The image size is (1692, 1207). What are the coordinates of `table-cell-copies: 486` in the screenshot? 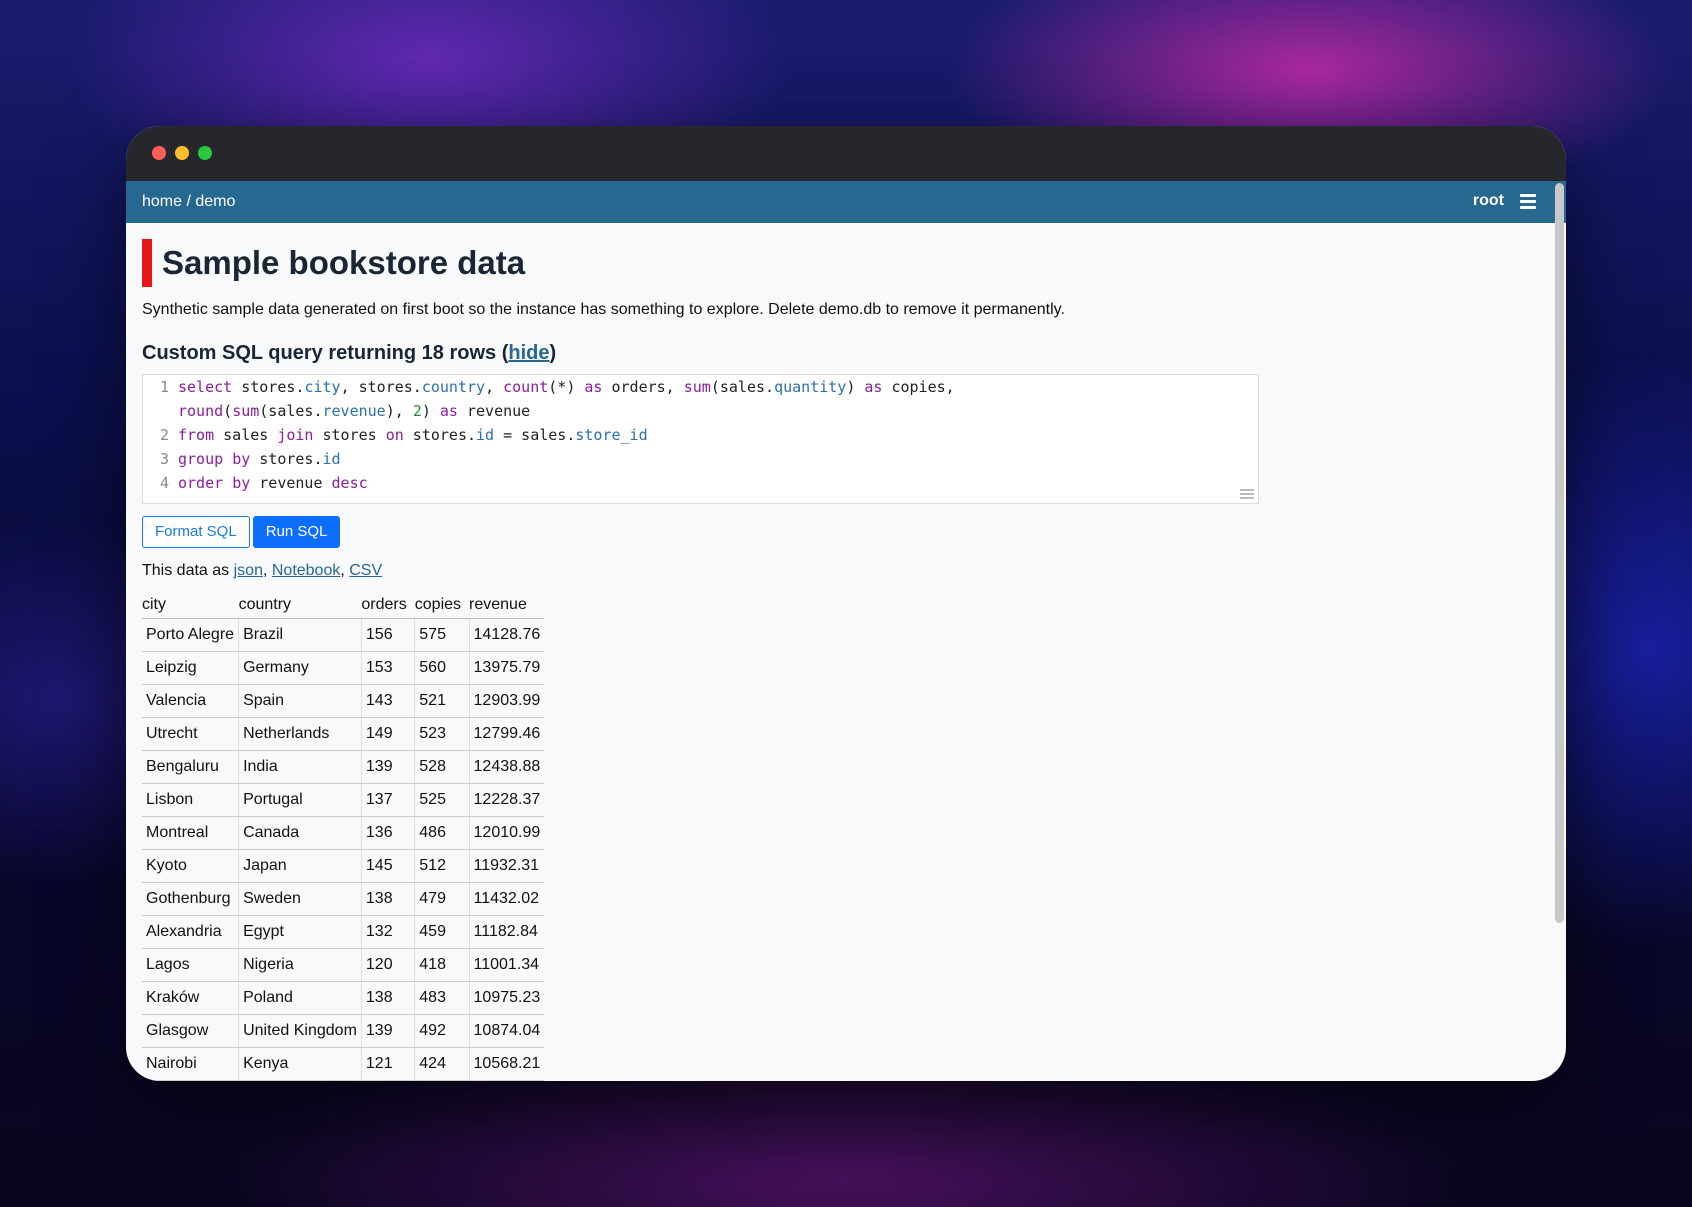 It's located at (442, 833).